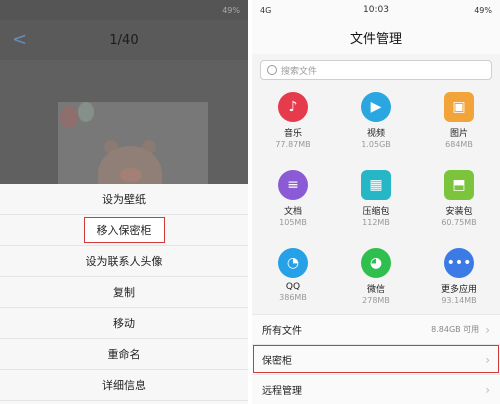 This screenshot has height=404, width=500. What do you see at coordinates (459, 263) in the screenshot?
I see `more-apps-icon: •••` at bounding box center [459, 263].